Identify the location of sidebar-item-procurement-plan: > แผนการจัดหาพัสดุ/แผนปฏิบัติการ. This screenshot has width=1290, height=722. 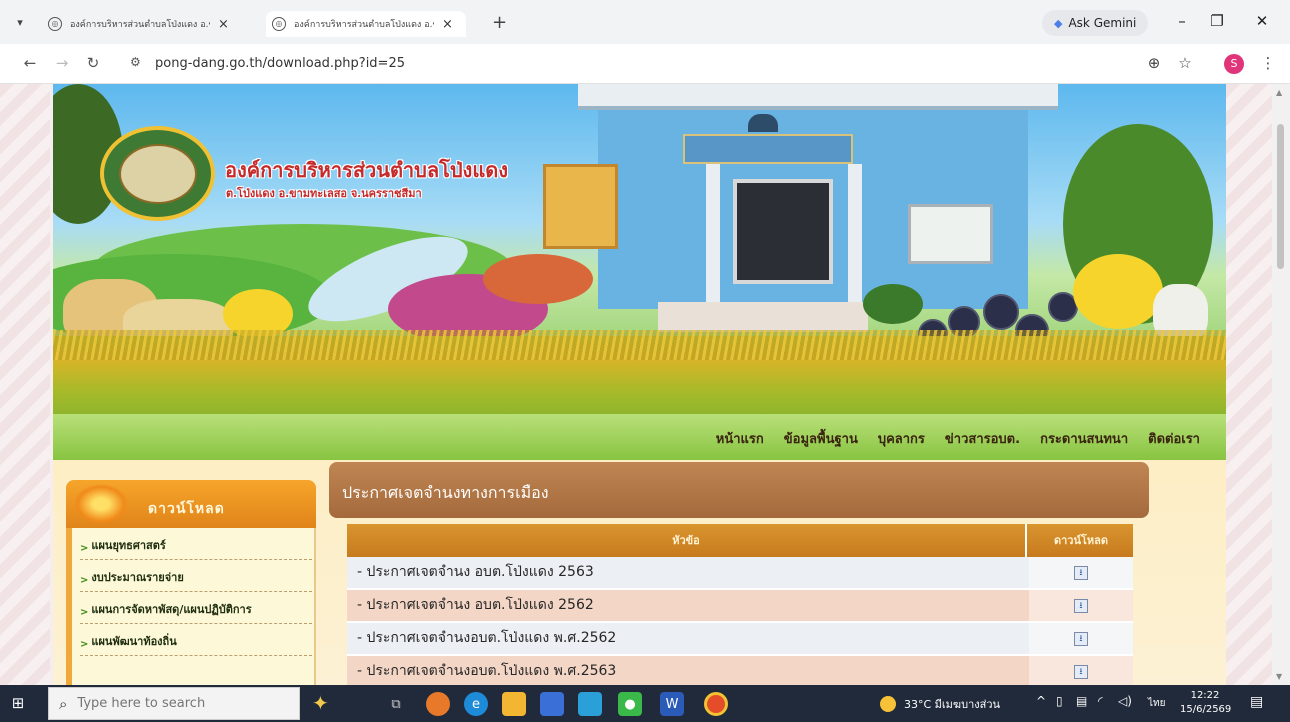
(196, 608).